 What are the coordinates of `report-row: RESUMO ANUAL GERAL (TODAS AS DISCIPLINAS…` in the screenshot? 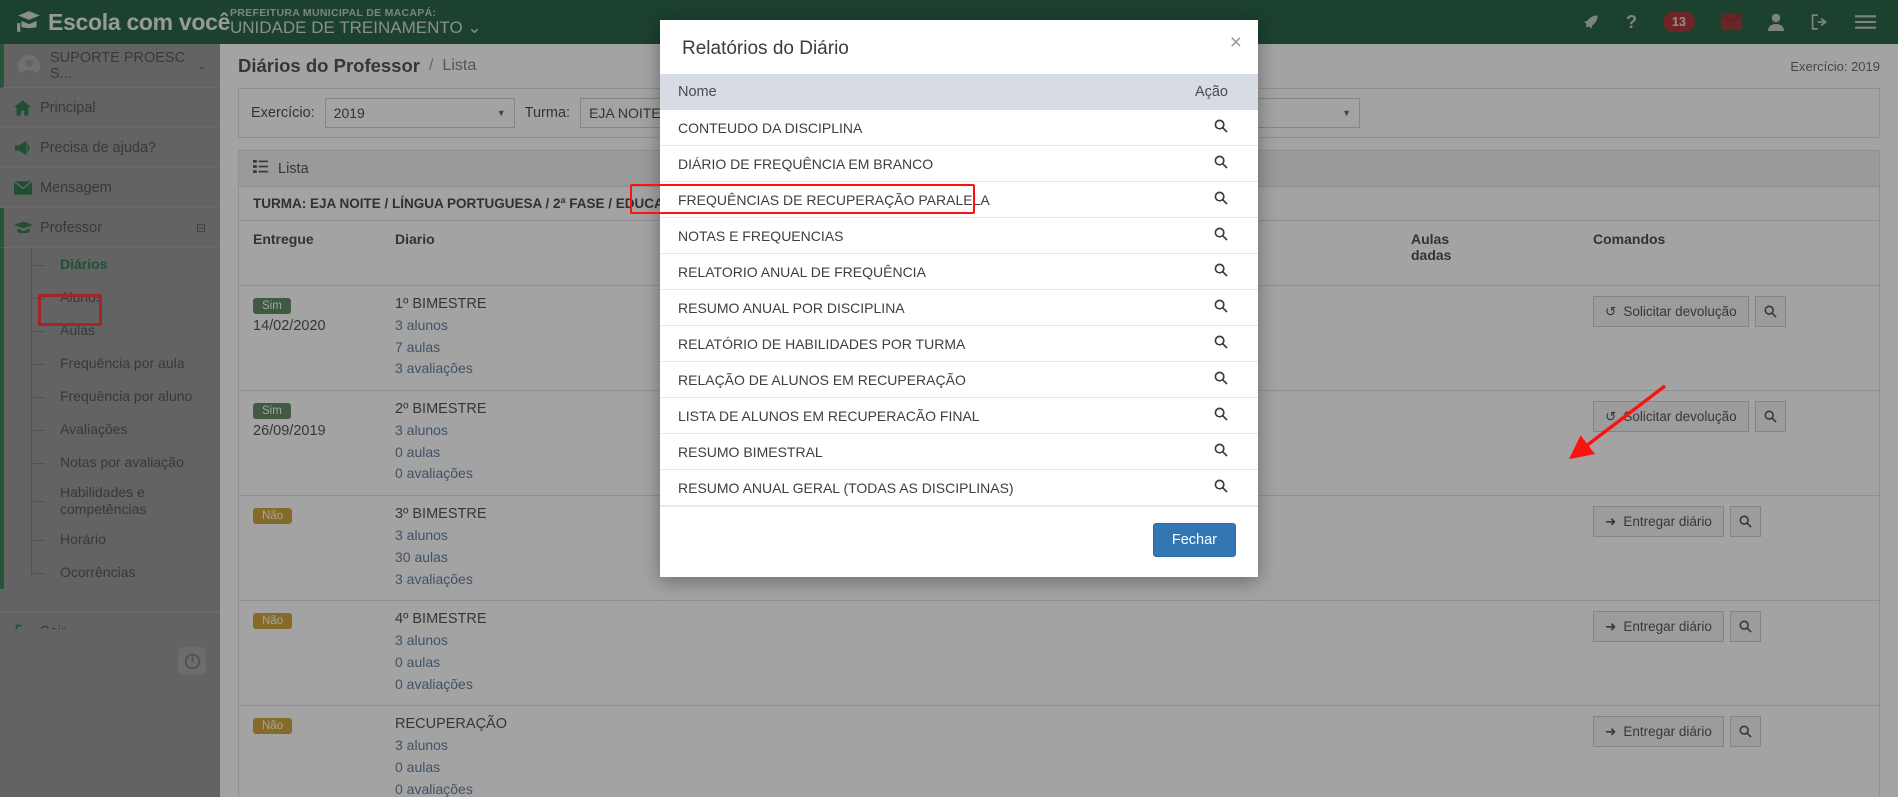 It's located at (959, 487).